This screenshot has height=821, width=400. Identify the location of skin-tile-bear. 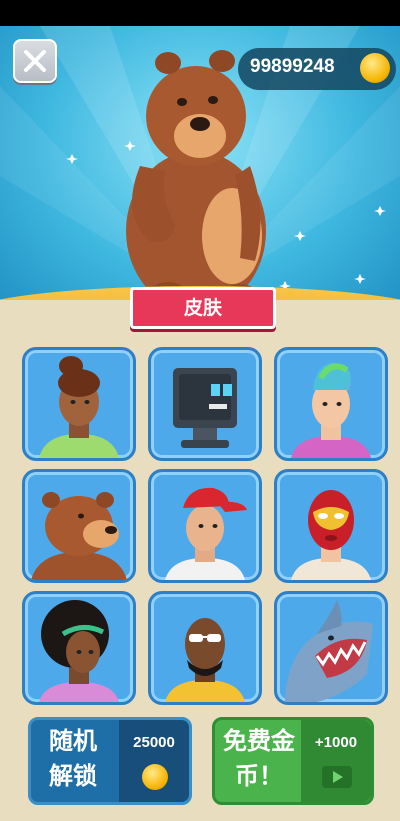
(79, 526).